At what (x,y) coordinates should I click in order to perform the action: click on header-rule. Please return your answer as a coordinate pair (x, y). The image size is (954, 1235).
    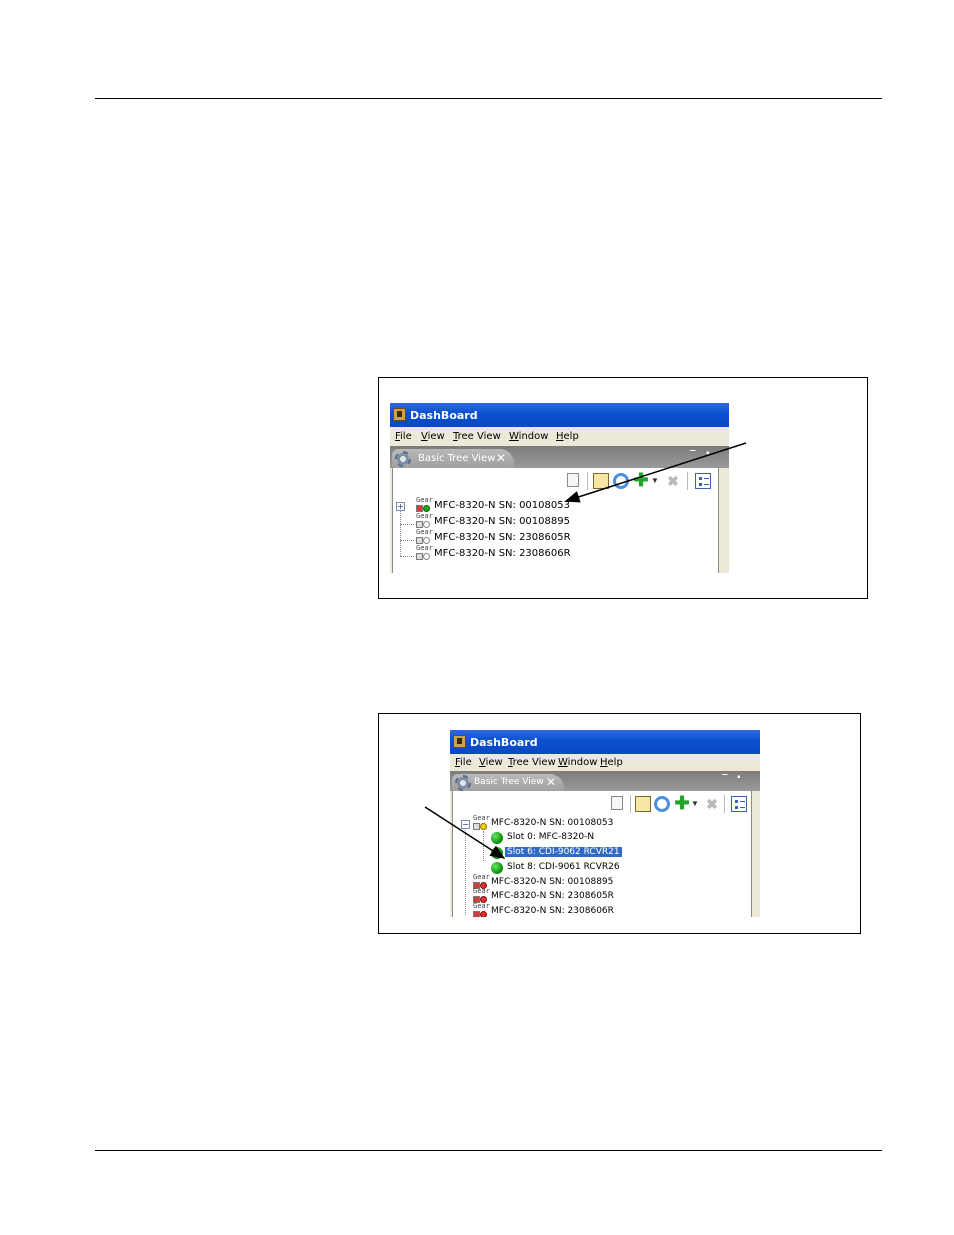
    Looking at the image, I should click on (488, 98).